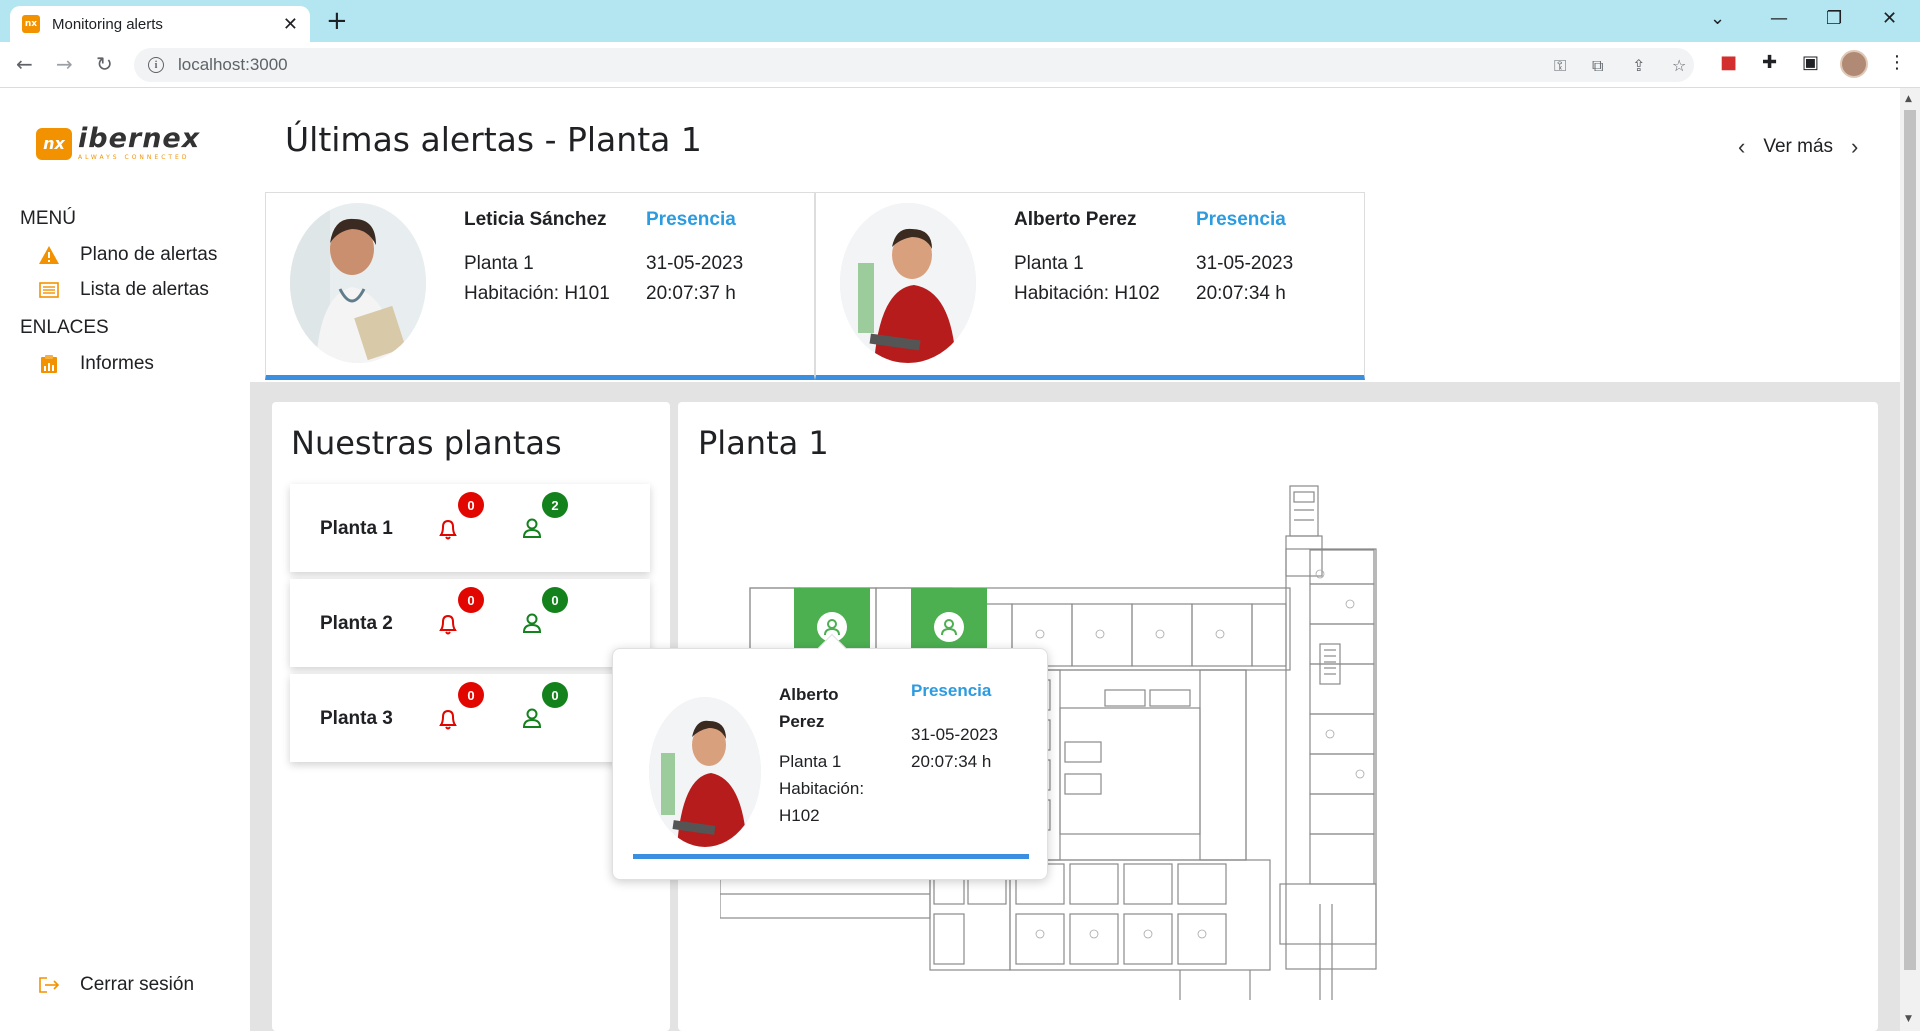  I want to click on bookmark-star-icon: ☆, so click(1679, 65).